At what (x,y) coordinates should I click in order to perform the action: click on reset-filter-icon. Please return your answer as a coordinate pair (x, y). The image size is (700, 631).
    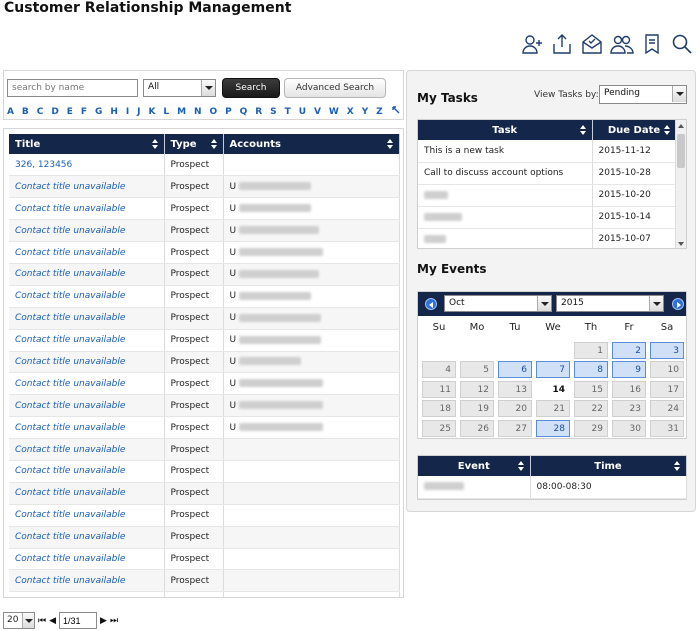
    Looking at the image, I should click on (396, 111).